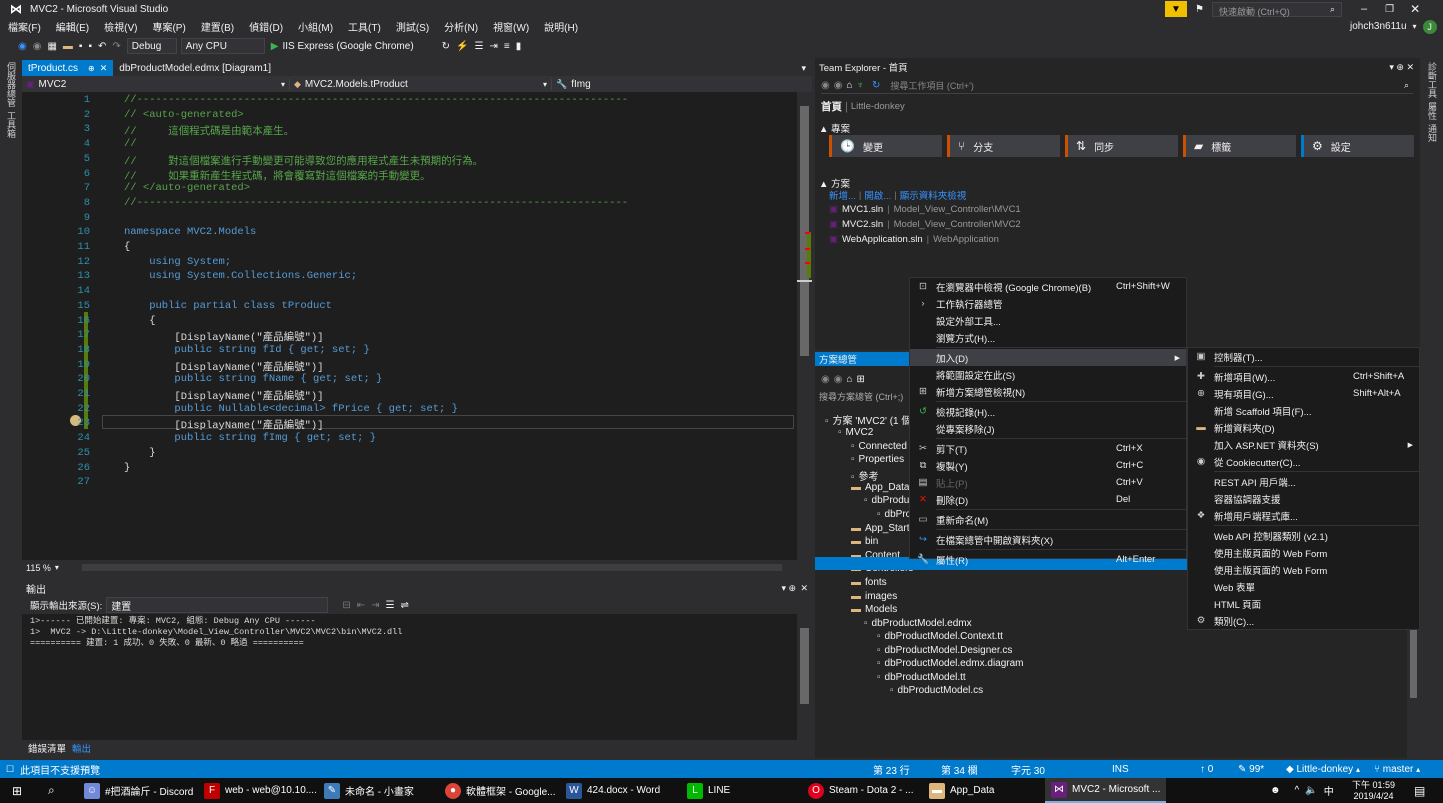  What do you see at coordinates (1429, 26) in the screenshot?
I see `avatar: J` at bounding box center [1429, 26].